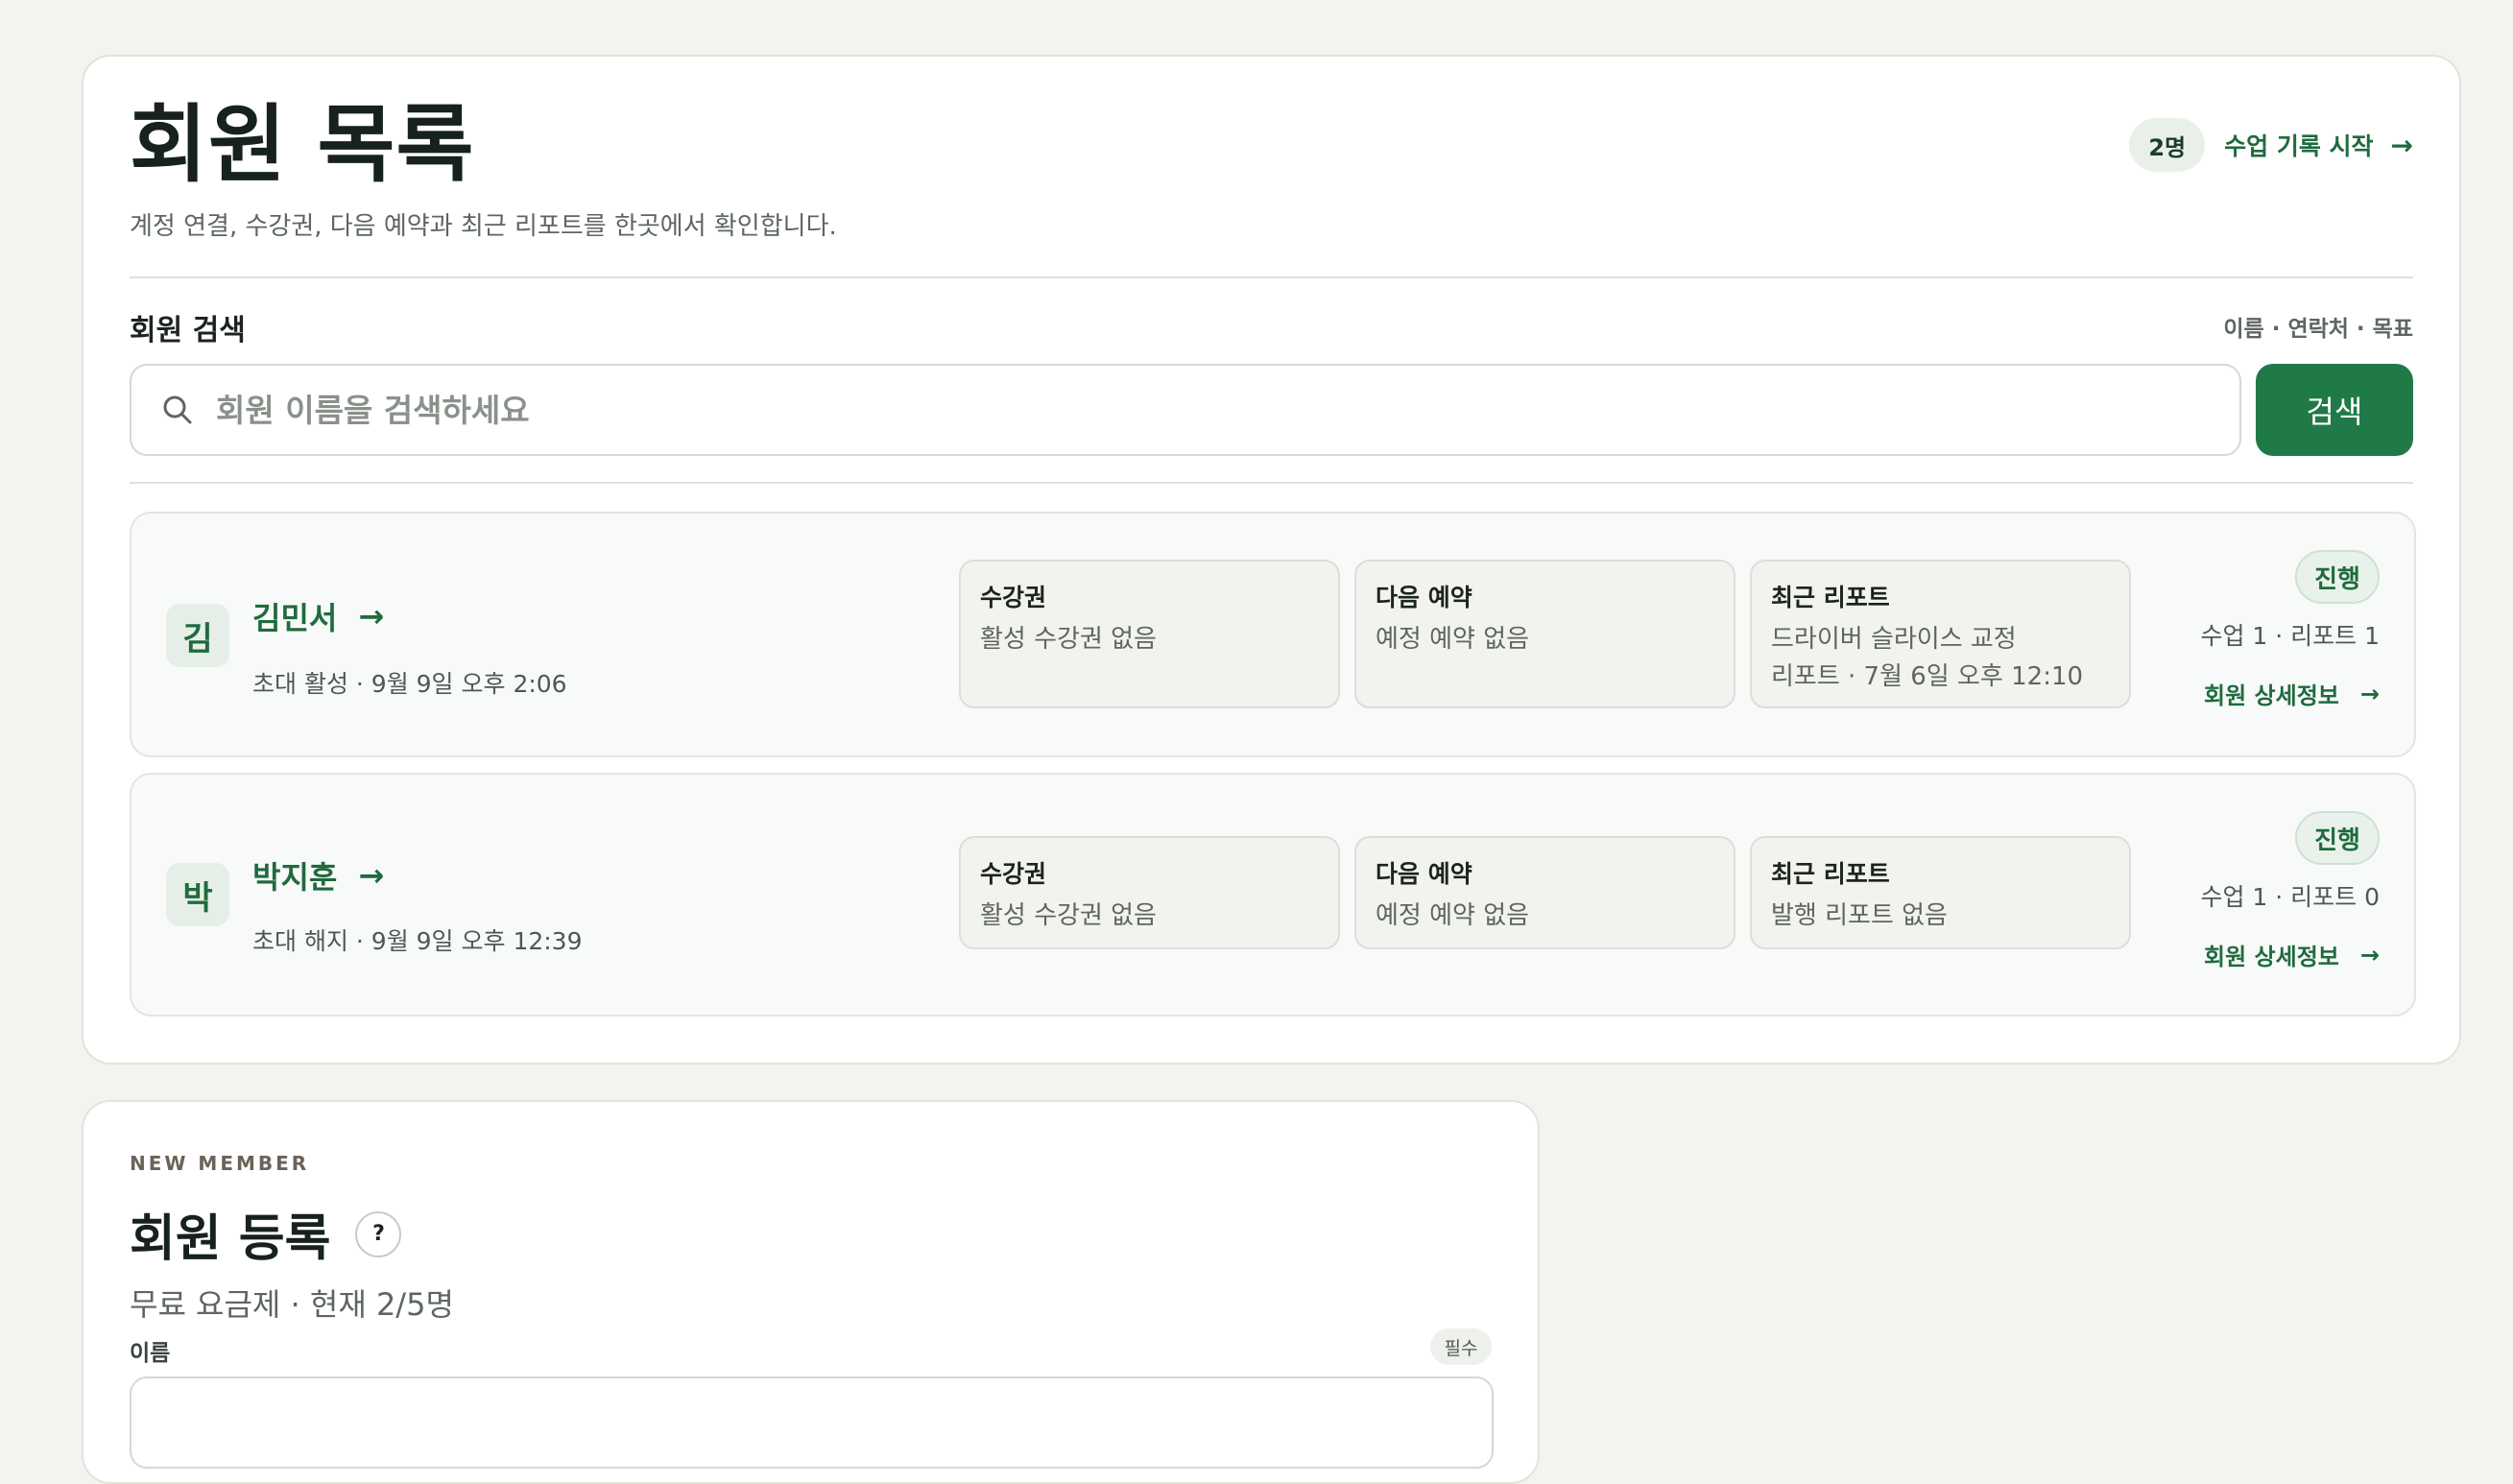  What do you see at coordinates (409, 684) in the screenshot?
I see `member-meta: 초대 활성 · 9월 9일 오후 2:06` at bounding box center [409, 684].